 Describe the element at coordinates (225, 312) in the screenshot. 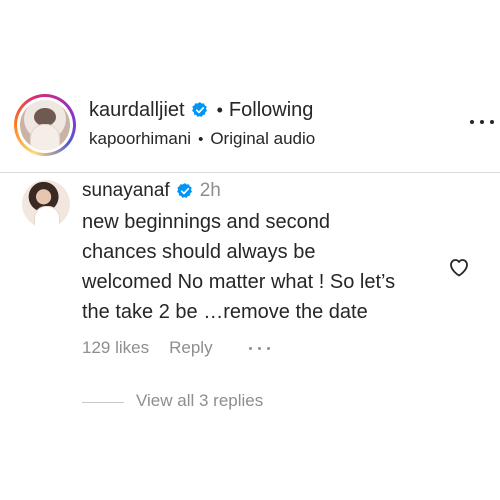

I see `comment-line: the take 2 be …remove the date` at that location.